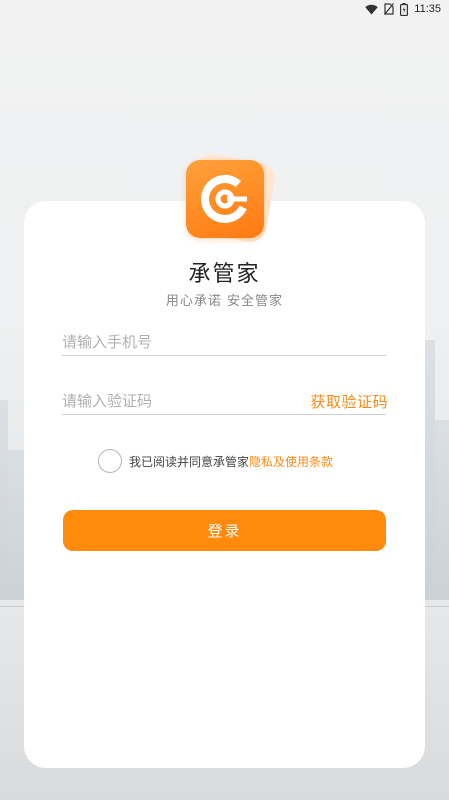 The image size is (449, 800). I want to click on phone-input, so click(224, 341).